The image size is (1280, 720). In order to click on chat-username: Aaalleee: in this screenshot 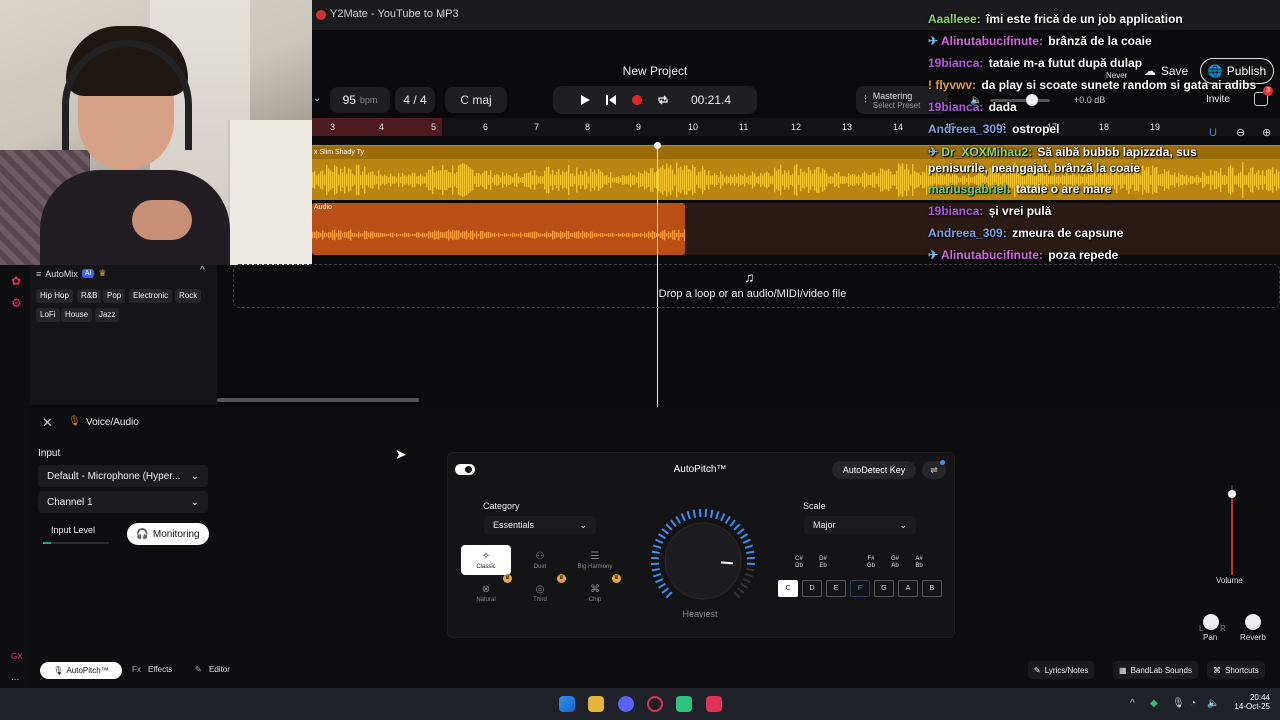, I will do `click(954, 19)`.